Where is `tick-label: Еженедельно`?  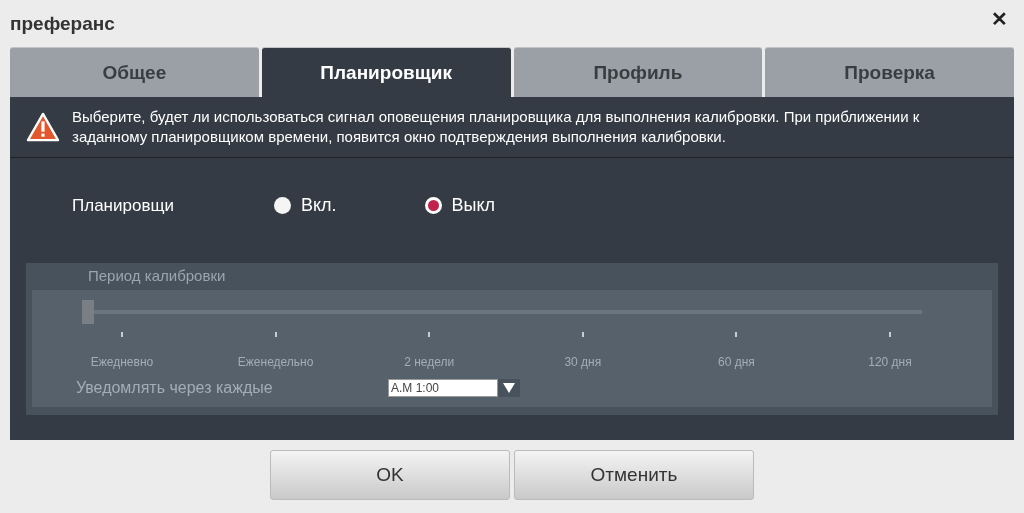 tick-label: Еженедельно is located at coordinates (275, 362).